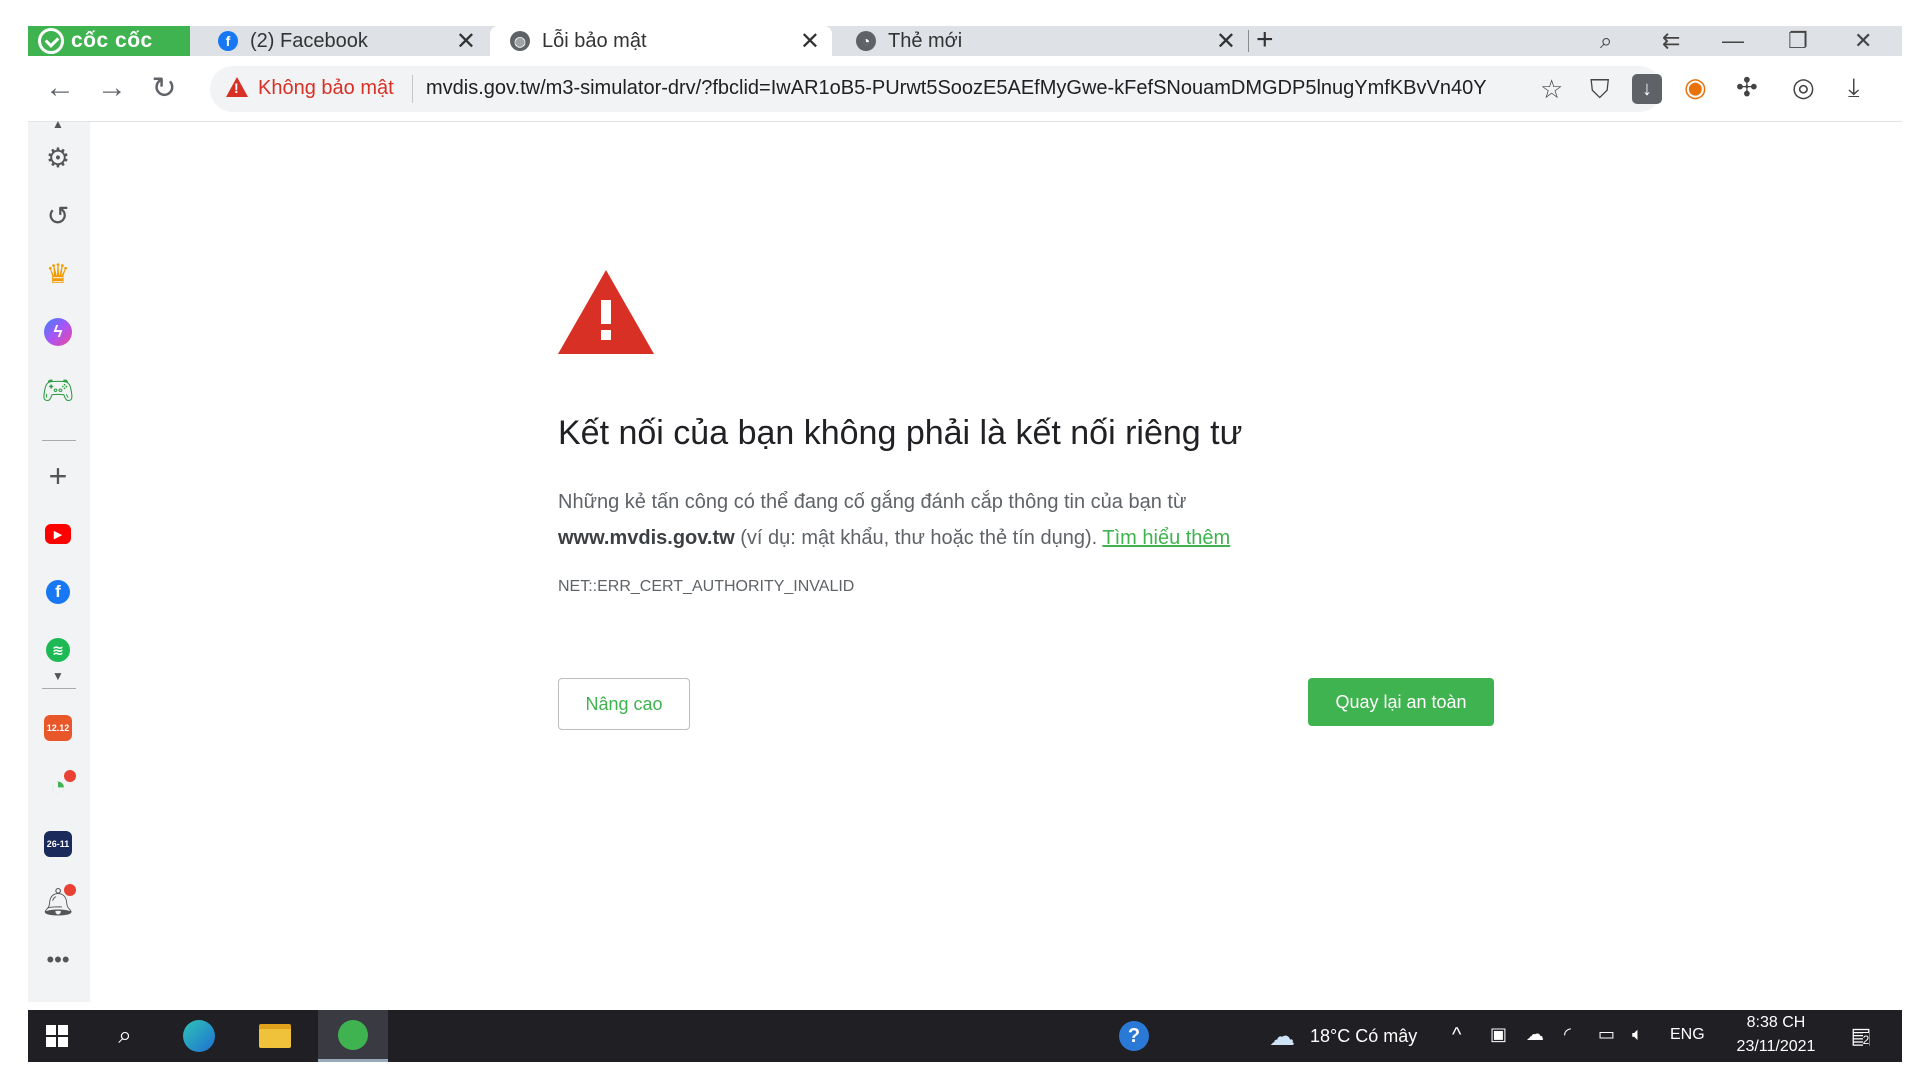  I want to click on search-icon: ⌕, so click(125, 1036).